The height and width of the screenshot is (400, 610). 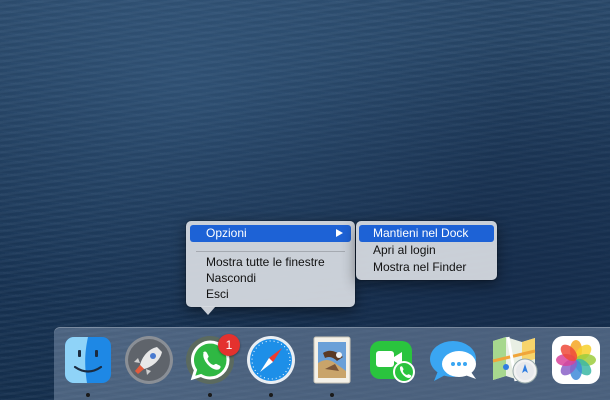 I want to click on menu-item-nascondi: Nascondi, so click(x=270, y=278).